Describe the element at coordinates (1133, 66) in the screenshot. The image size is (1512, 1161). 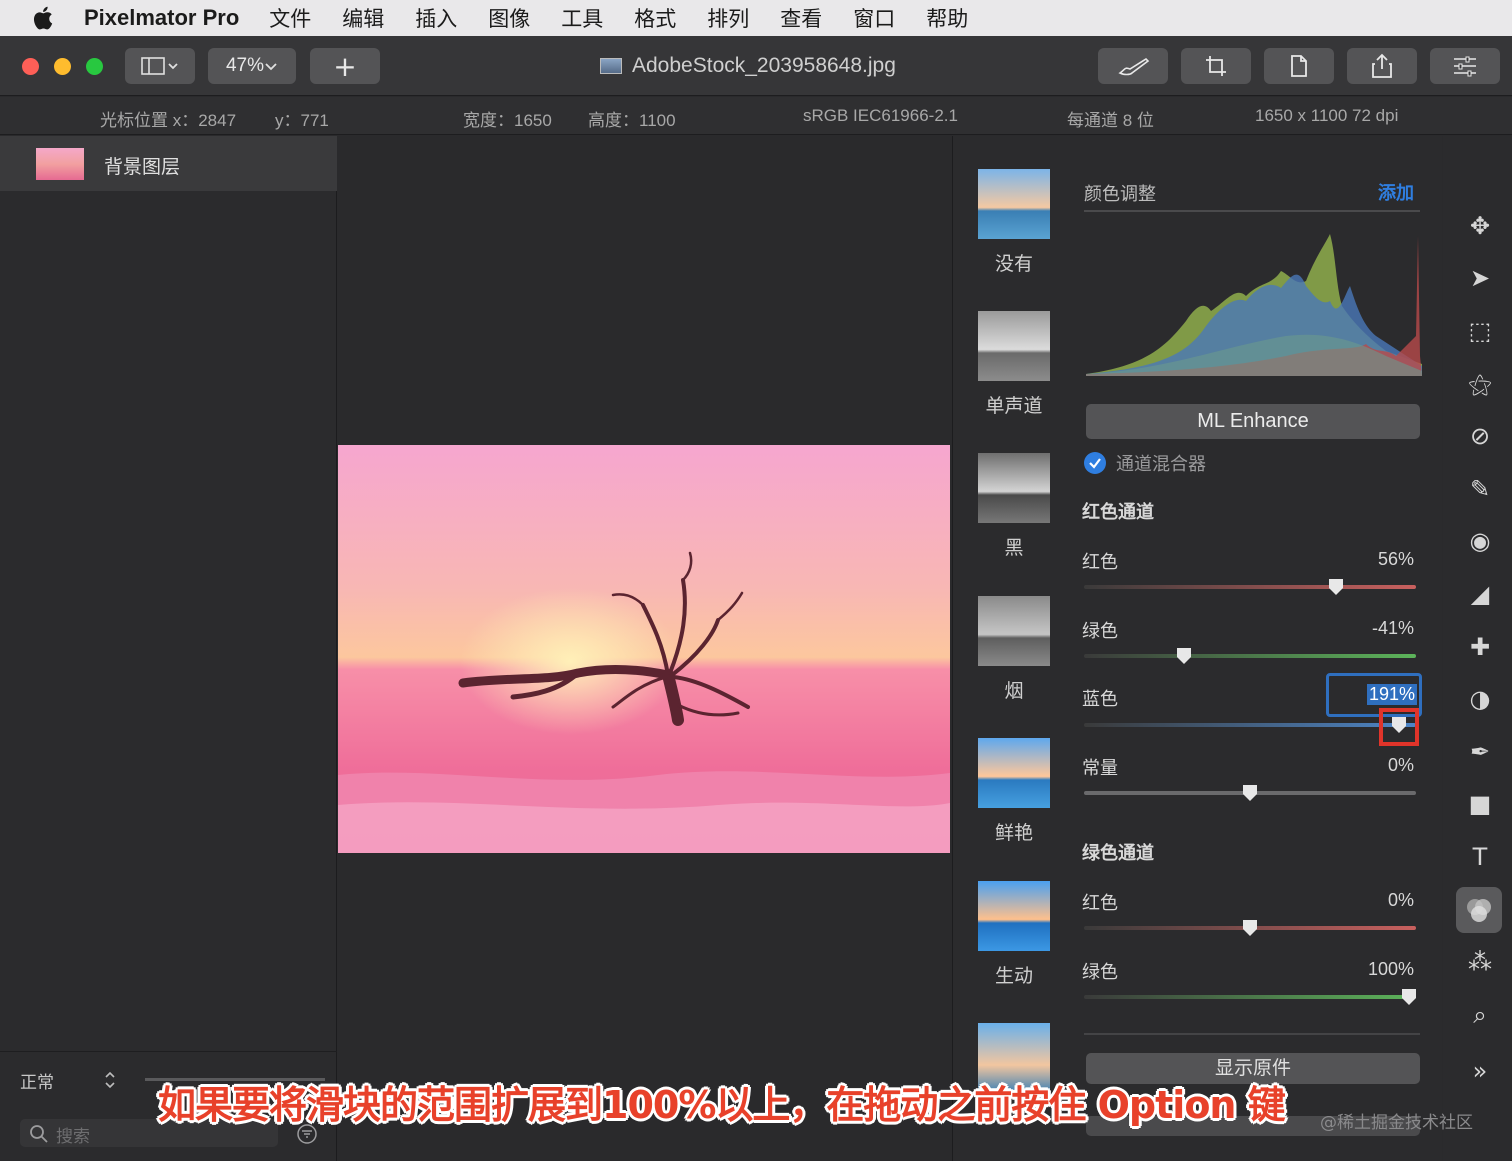
I see `edit-tools-button` at that location.